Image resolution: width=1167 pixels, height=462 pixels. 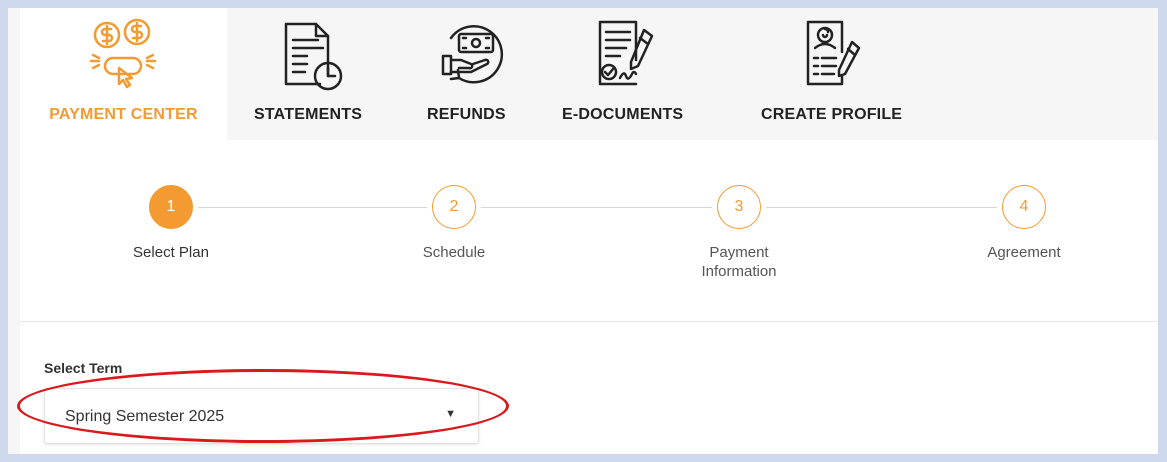 I want to click on tab-label: E-DOCUMENTS, so click(x=623, y=114).